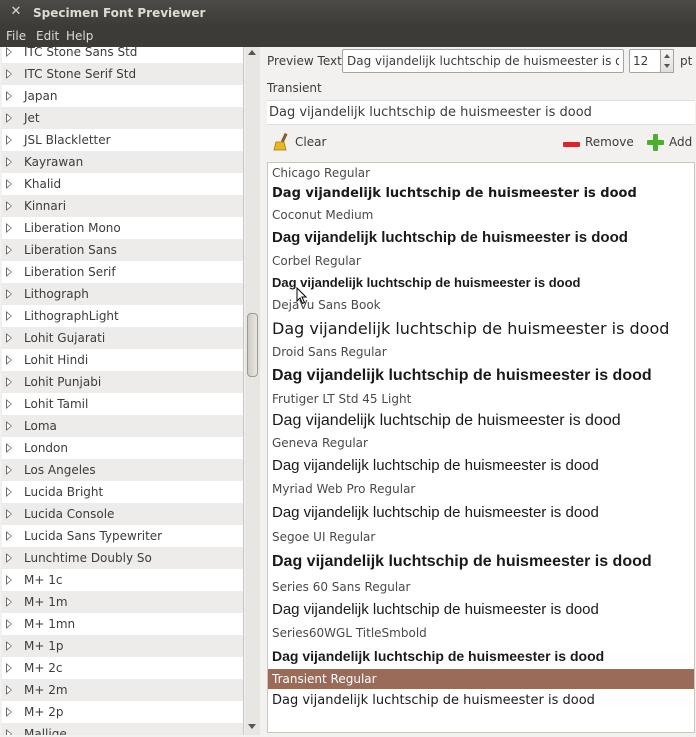  Describe the element at coordinates (122, 602) in the screenshot. I see `tree-row: M+ 1m` at that location.